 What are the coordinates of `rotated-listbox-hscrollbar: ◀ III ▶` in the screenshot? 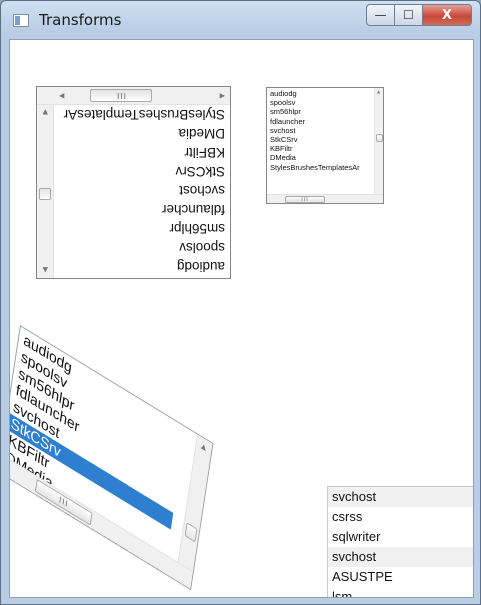 It's located at (133, 96).